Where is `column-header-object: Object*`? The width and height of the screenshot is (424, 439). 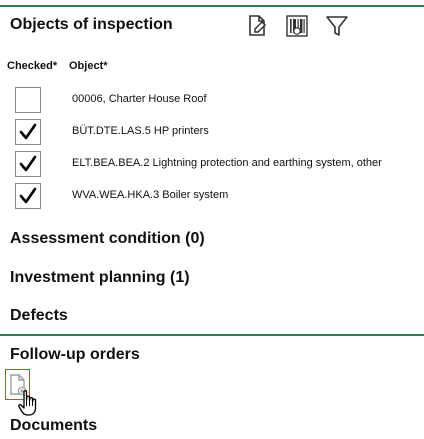 column-header-object: Object* is located at coordinates (88, 66).